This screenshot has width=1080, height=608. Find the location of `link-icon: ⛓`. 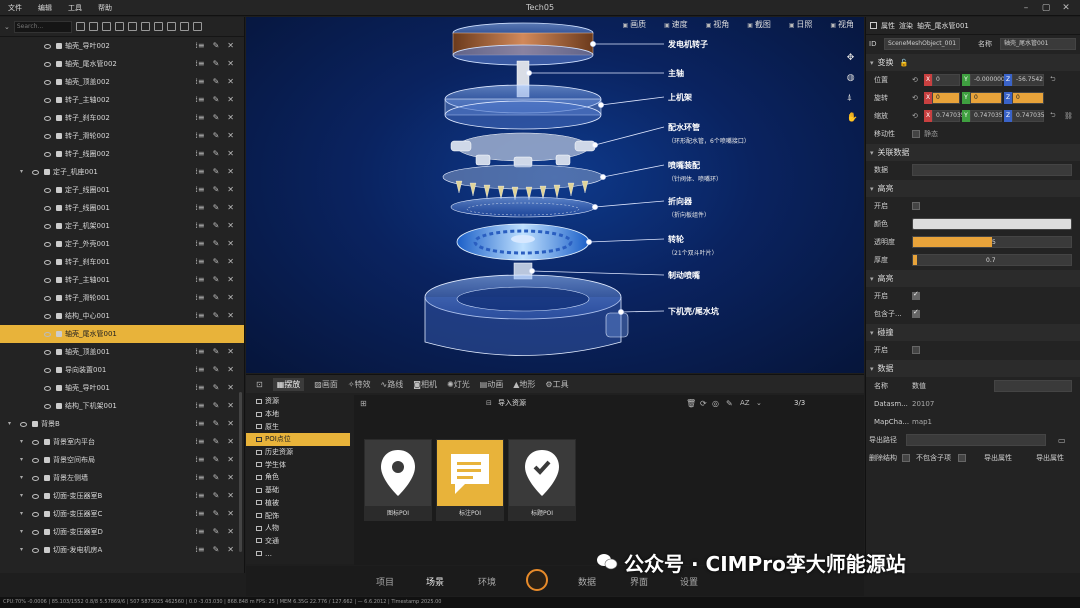

link-icon: ⛓ is located at coordinates (1068, 116).